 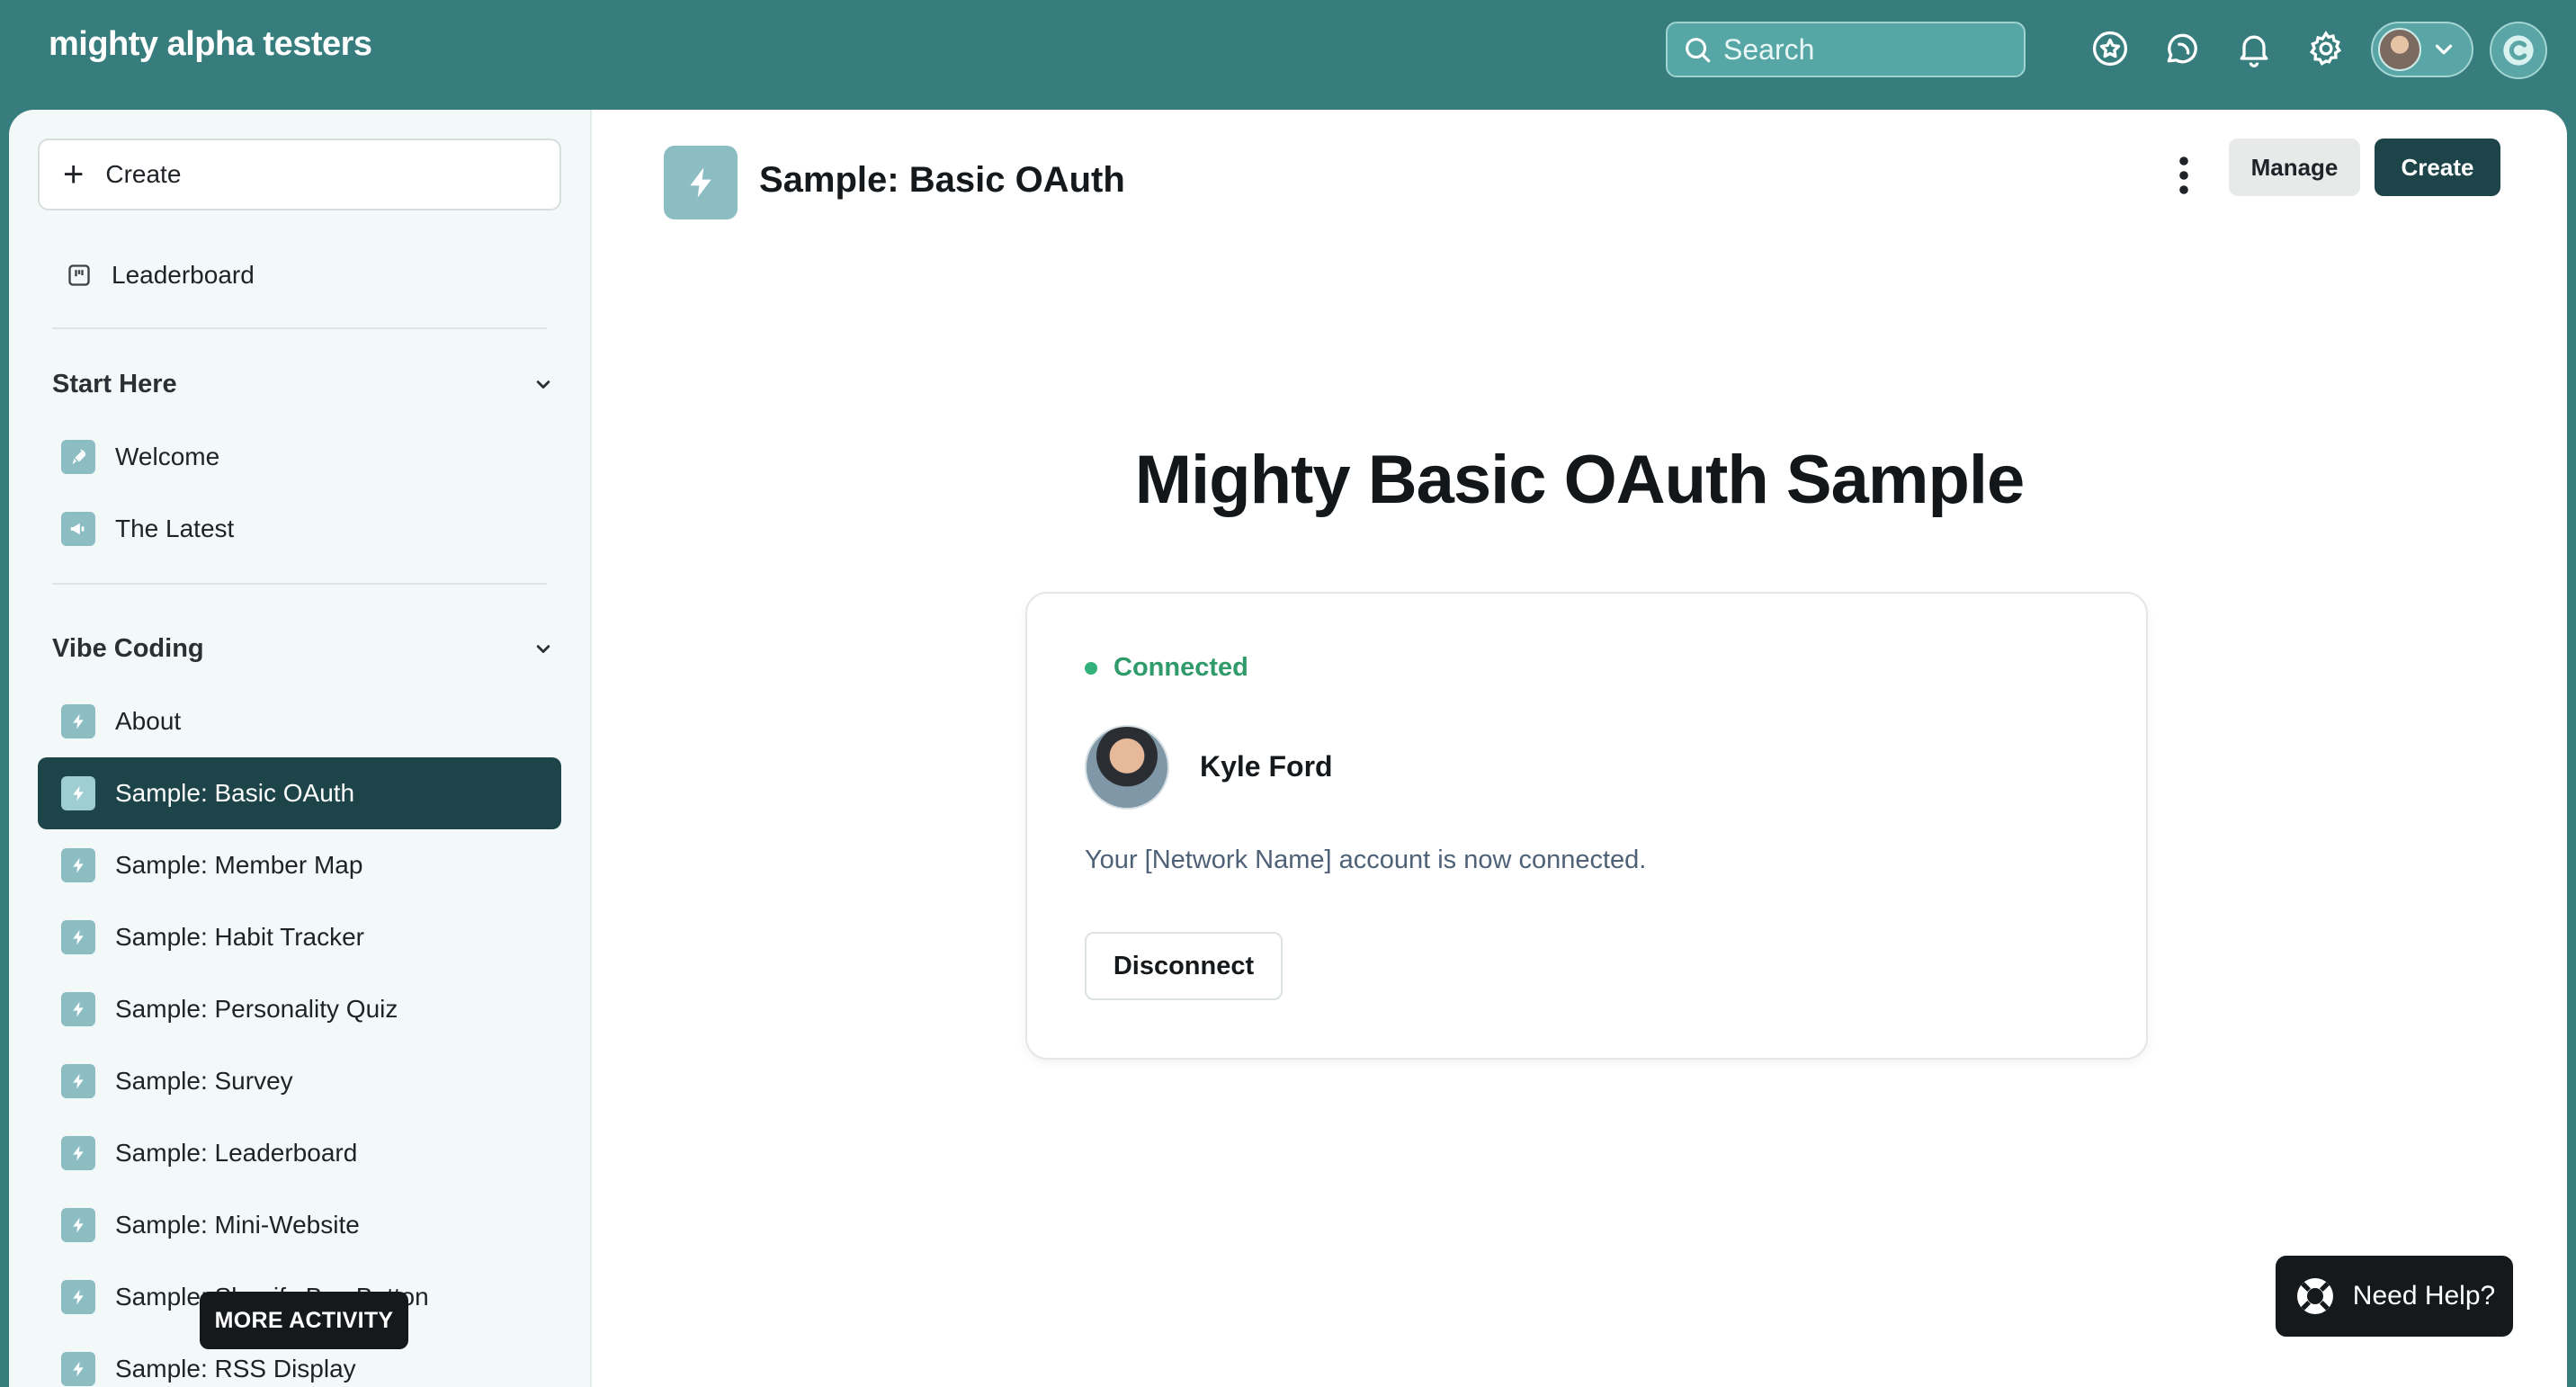 What do you see at coordinates (78, 457) in the screenshot?
I see `rocket-icon` at bounding box center [78, 457].